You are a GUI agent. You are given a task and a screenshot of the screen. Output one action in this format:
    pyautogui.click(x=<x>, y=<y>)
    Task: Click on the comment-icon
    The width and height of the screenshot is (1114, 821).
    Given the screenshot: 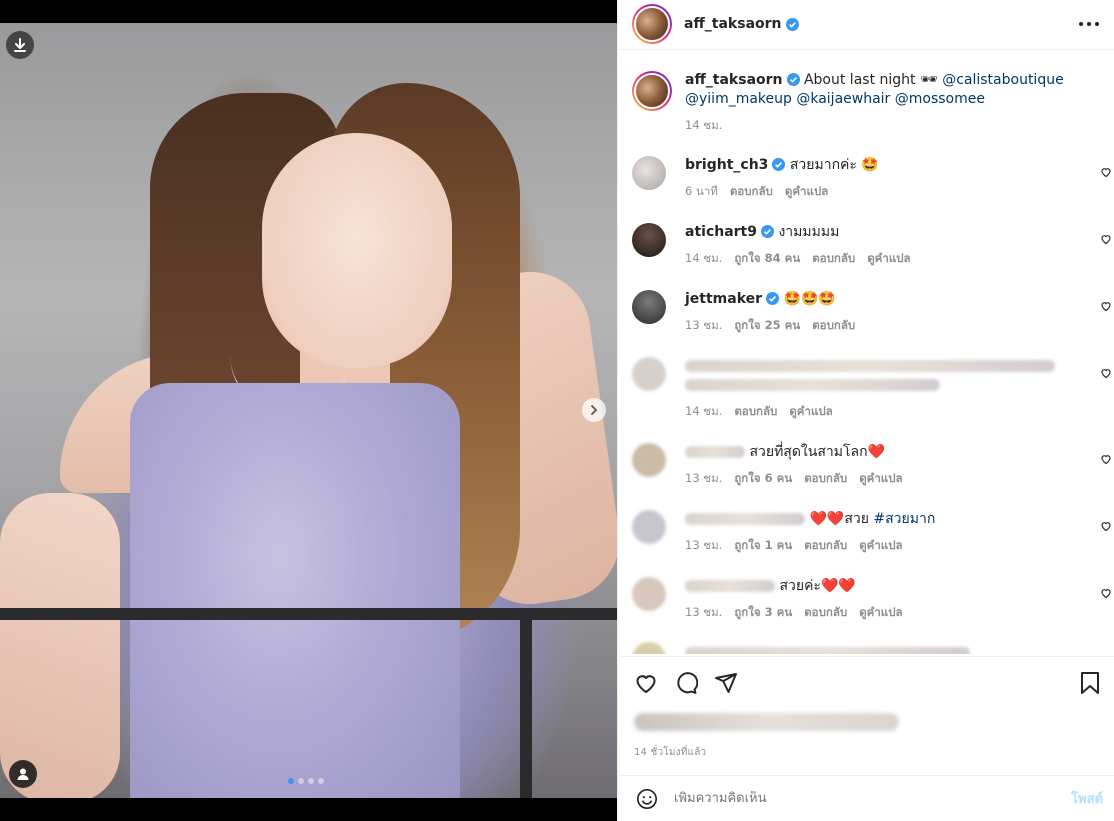 What is the action you would take?
    pyautogui.click(x=686, y=683)
    